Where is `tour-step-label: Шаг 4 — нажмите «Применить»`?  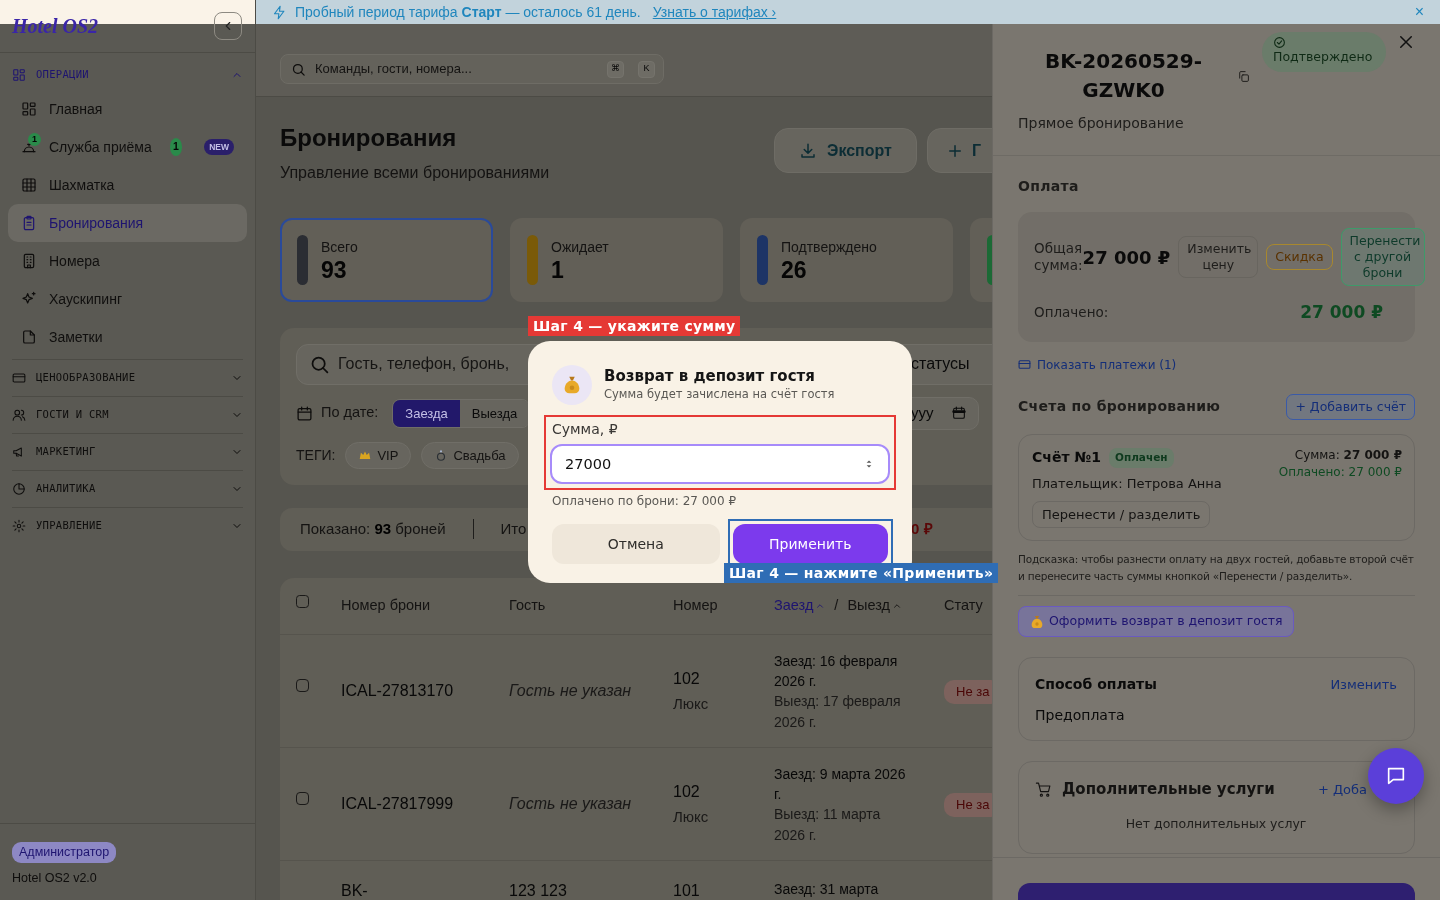 tour-step-label: Шаг 4 — нажмите «Применить» is located at coordinates (861, 573).